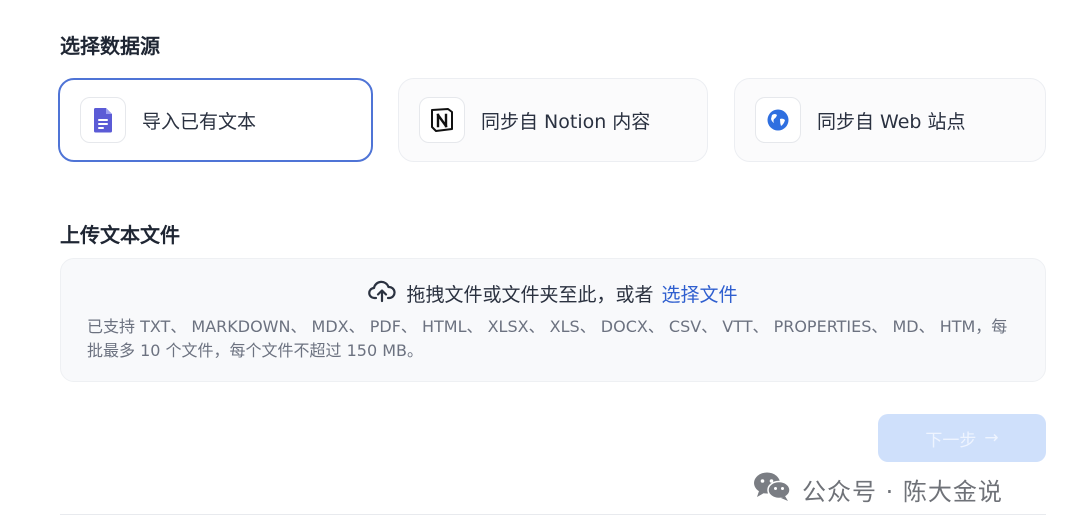 Image resolution: width=1080 pixels, height=530 pixels. What do you see at coordinates (103, 120) in the screenshot?
I see `document-icon` at bounding box center [103, 120].